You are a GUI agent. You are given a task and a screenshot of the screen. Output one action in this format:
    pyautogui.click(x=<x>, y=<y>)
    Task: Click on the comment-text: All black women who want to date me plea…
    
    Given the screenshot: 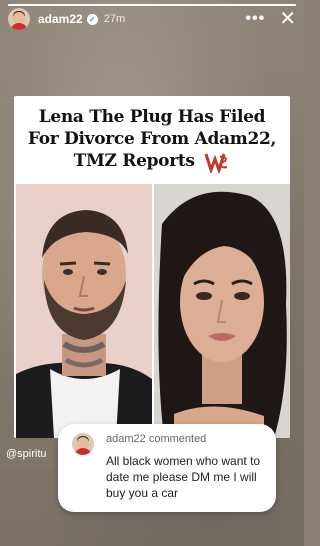 What is the action you would take?
    pyautogui.click(x=183, y=477)
    